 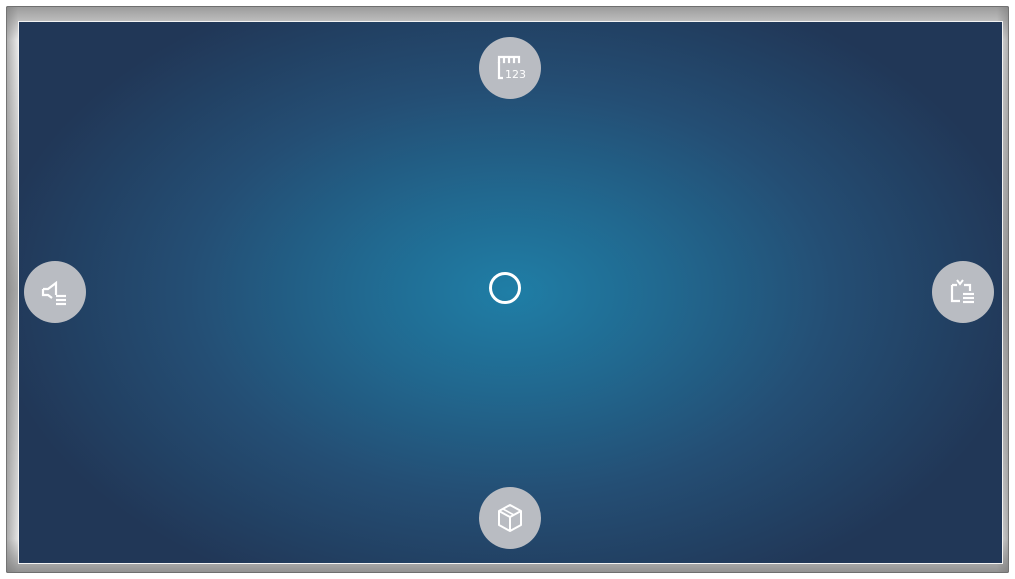 I want to click on apps-button, so click(x=510, y=518).